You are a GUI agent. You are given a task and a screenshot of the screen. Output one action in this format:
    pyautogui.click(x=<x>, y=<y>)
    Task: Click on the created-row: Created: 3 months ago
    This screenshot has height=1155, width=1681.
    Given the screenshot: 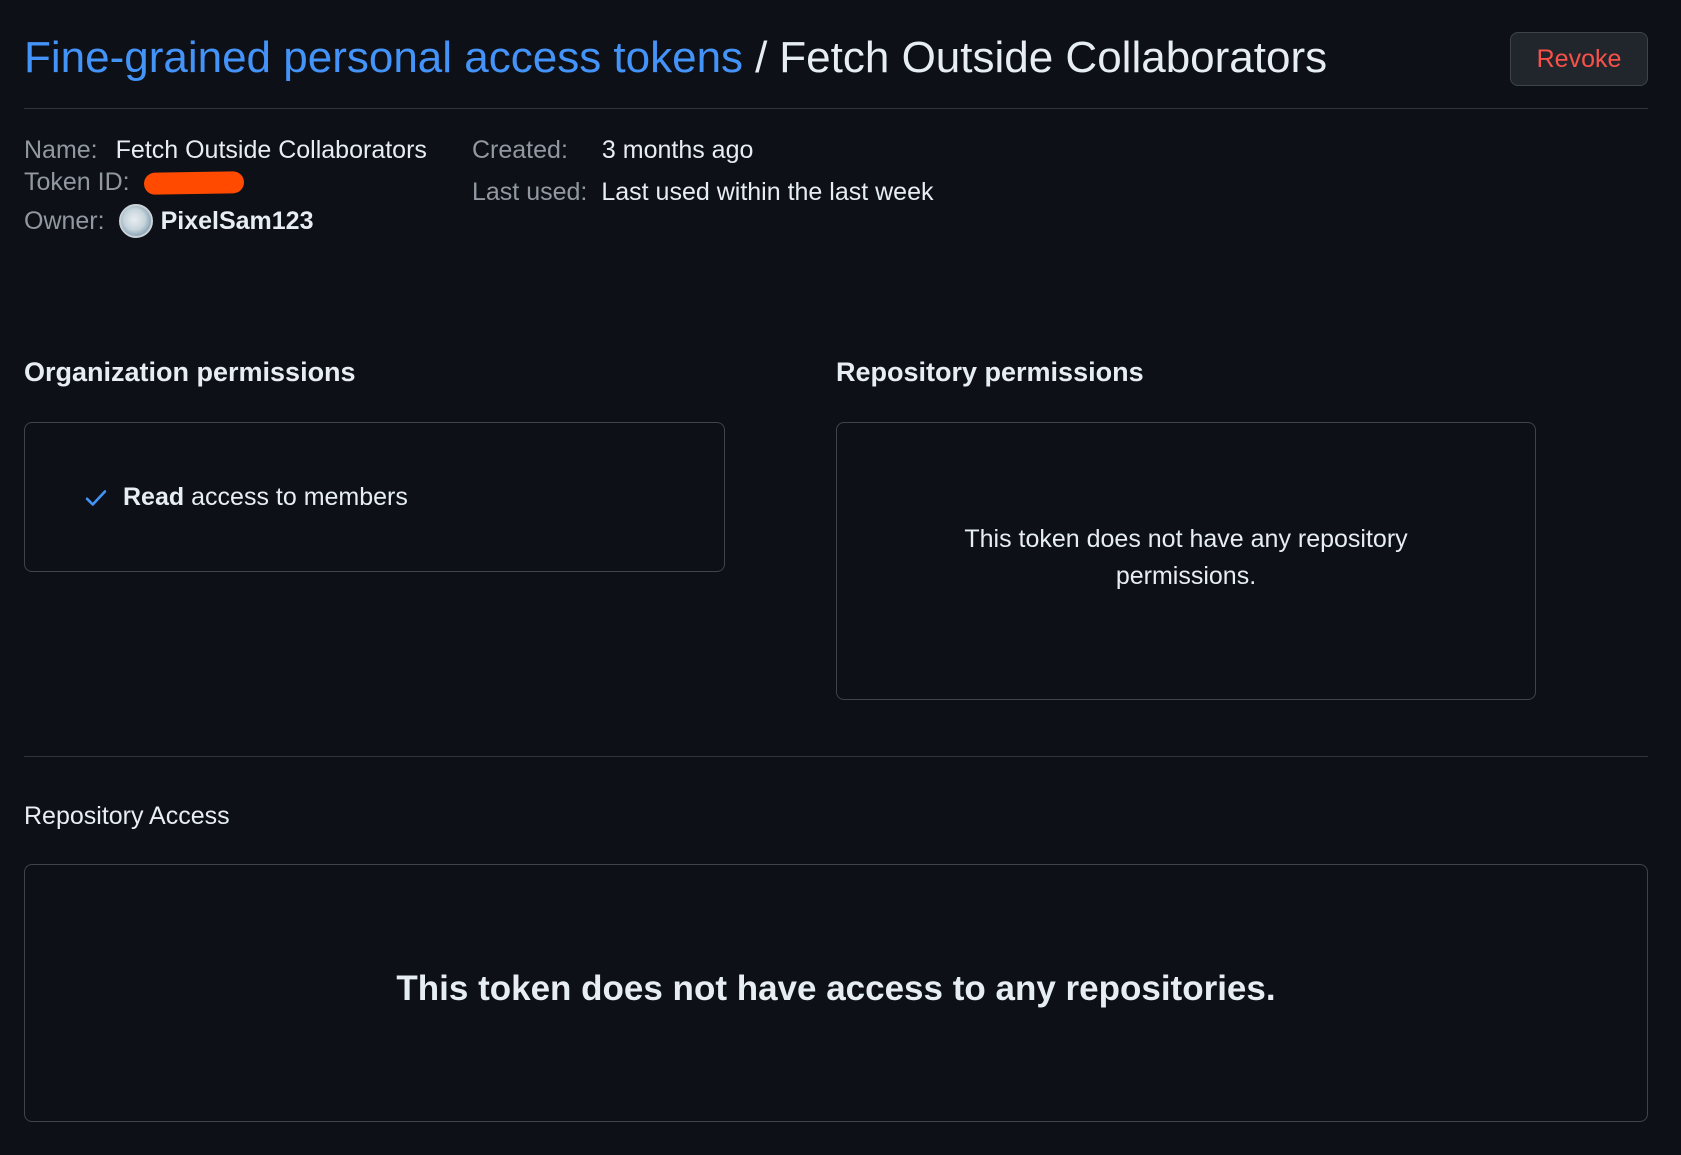 What is the action you would take?
    pyautogui.click(x=612, y=150)
    